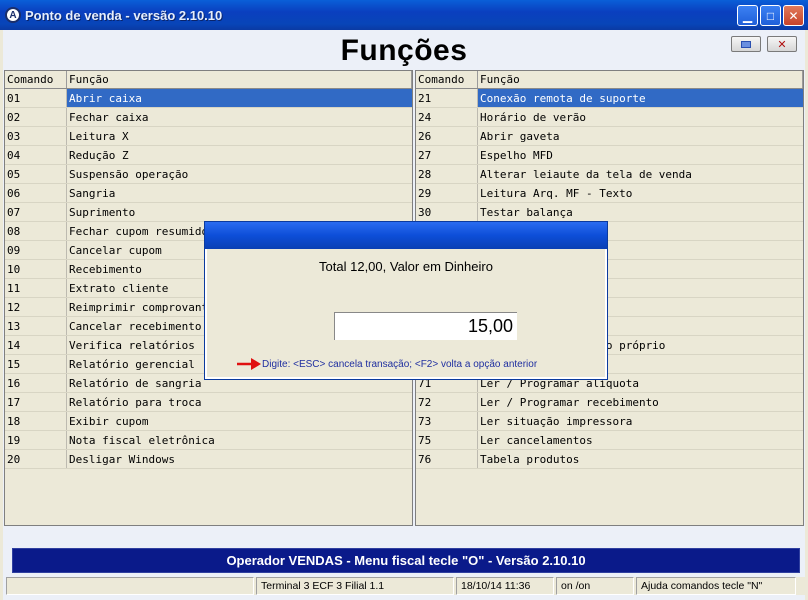 This screenshot has width=808, height=600. Describe the element at coordinates (36, 402) in the screenshot. I see `cell-comando: 17` at that location.